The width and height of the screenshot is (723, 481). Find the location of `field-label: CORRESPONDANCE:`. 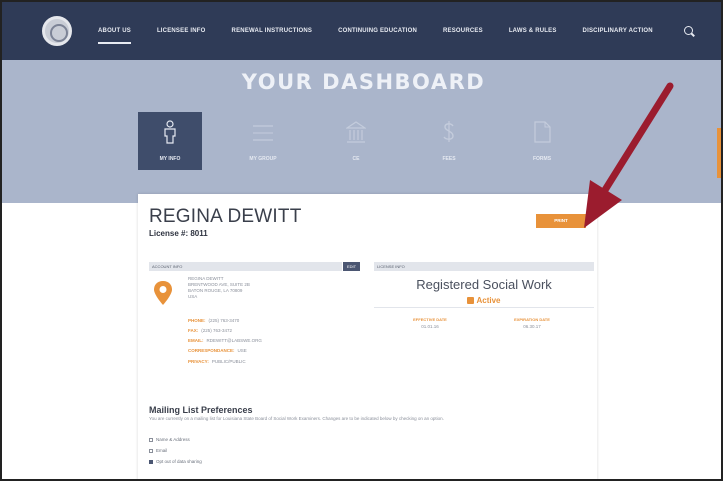

field-label: CORRESPONDANCE: is located at coordinates (211, 350).